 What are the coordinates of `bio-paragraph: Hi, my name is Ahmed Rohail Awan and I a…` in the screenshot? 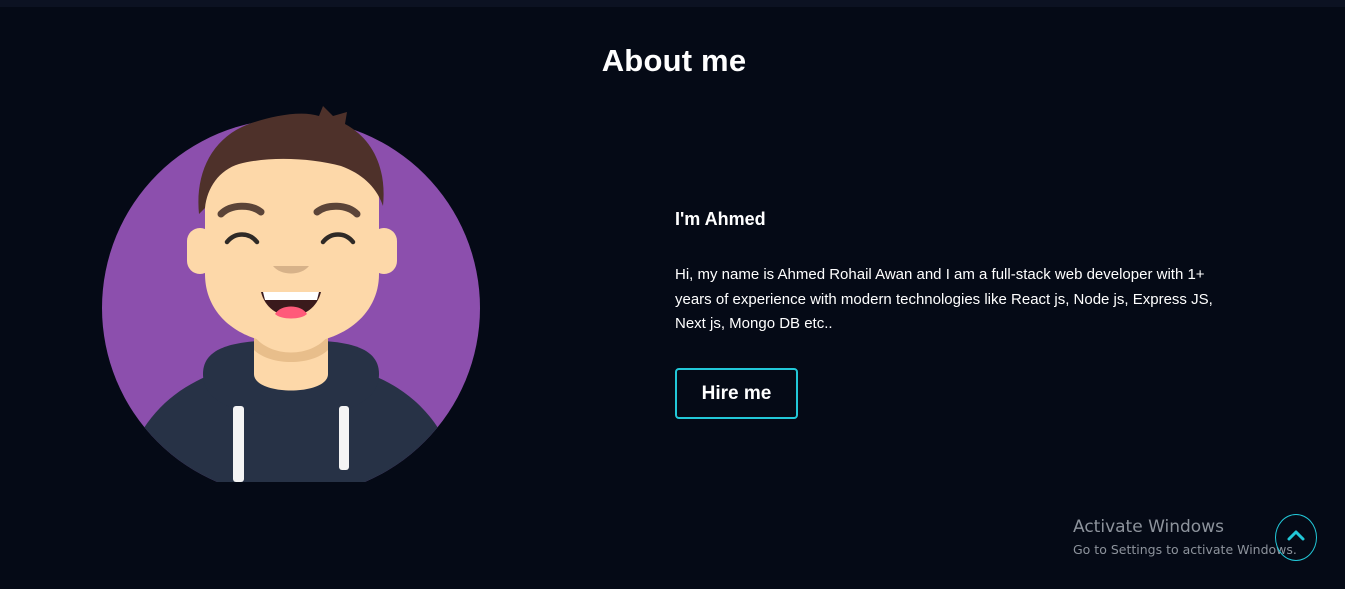 It's located at (944, 299).